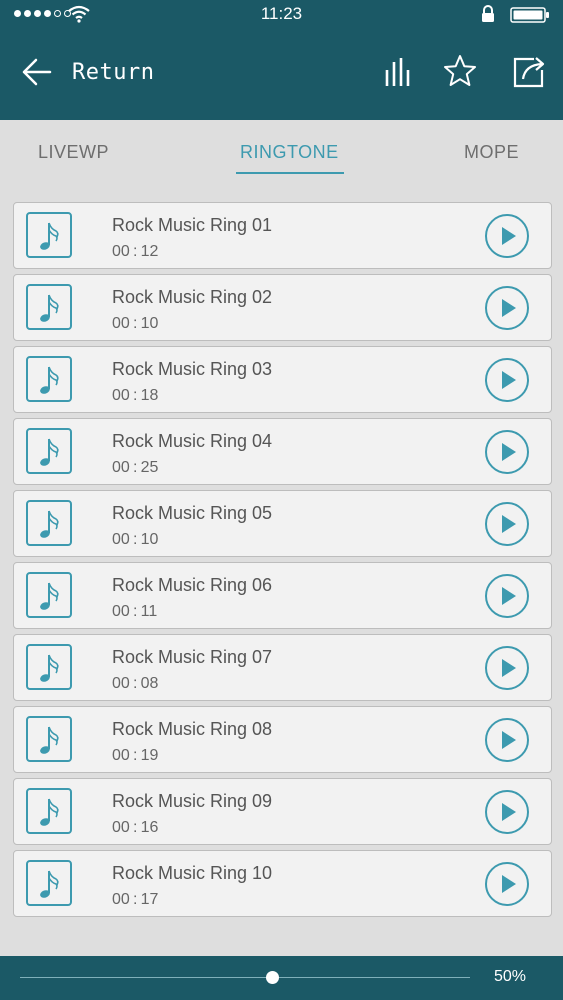  Describe the element at coordinates (282, 739) in the screenshot. I see `ringtone-row: Rock Music Ring 08 00 : 19` at that location.